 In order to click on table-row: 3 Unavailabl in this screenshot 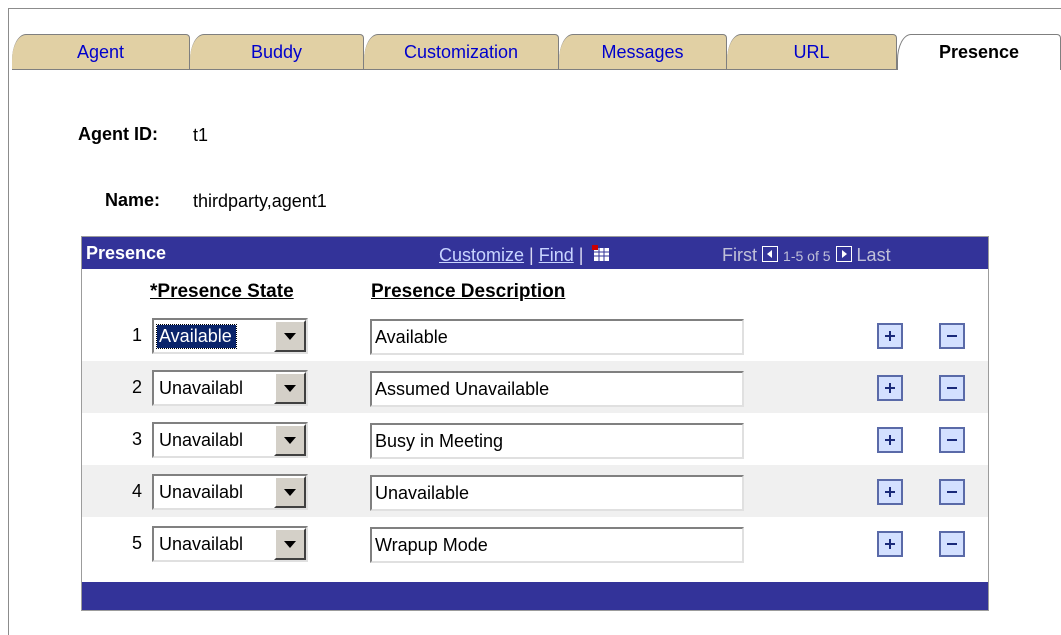, I will do `click(535, 439)`.